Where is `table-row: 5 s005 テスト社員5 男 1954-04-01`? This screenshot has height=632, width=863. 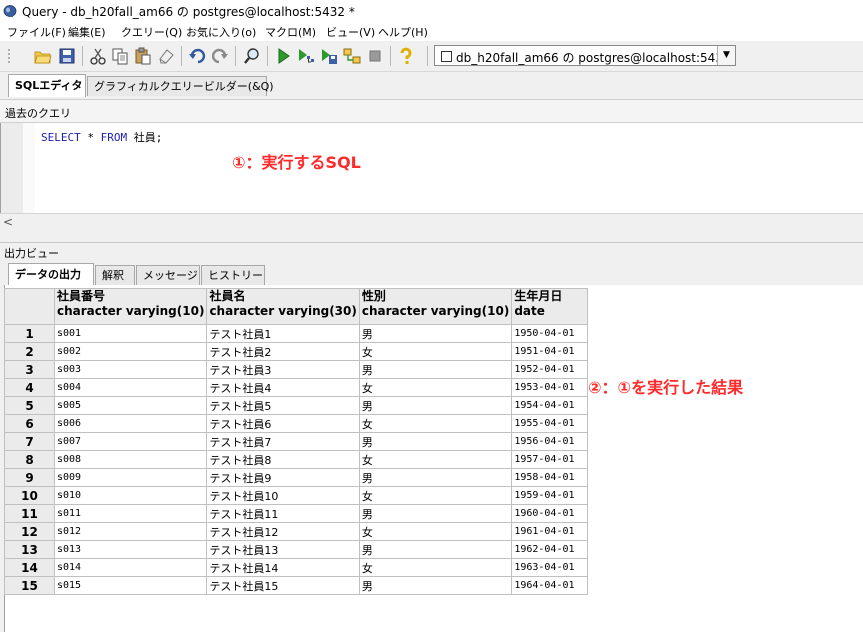 table-row: 5 s005 テスト社員5 男 1954-04-01 is located at coordinates (296, 405).